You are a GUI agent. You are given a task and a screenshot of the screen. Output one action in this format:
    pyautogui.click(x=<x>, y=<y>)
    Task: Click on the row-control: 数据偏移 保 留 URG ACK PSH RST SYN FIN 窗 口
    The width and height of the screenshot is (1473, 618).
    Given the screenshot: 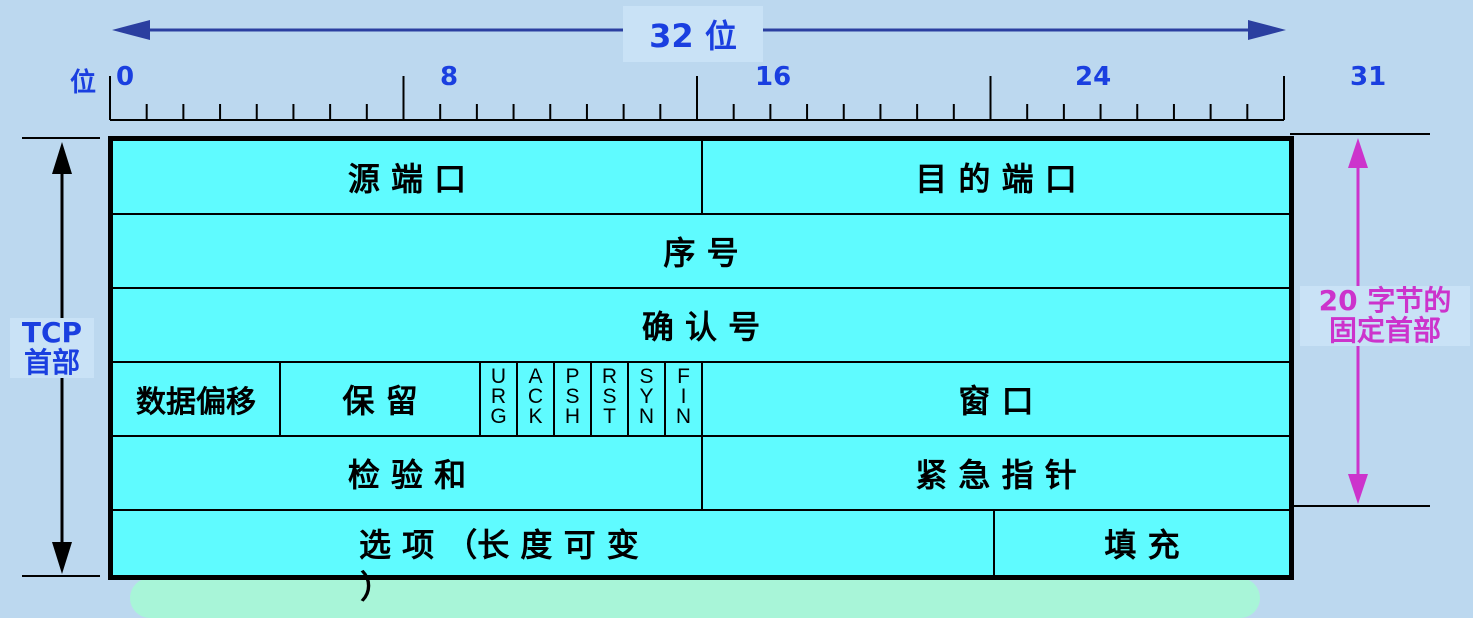 What is the action you would take?
    pyautogui.click(x=701, y=400)
    